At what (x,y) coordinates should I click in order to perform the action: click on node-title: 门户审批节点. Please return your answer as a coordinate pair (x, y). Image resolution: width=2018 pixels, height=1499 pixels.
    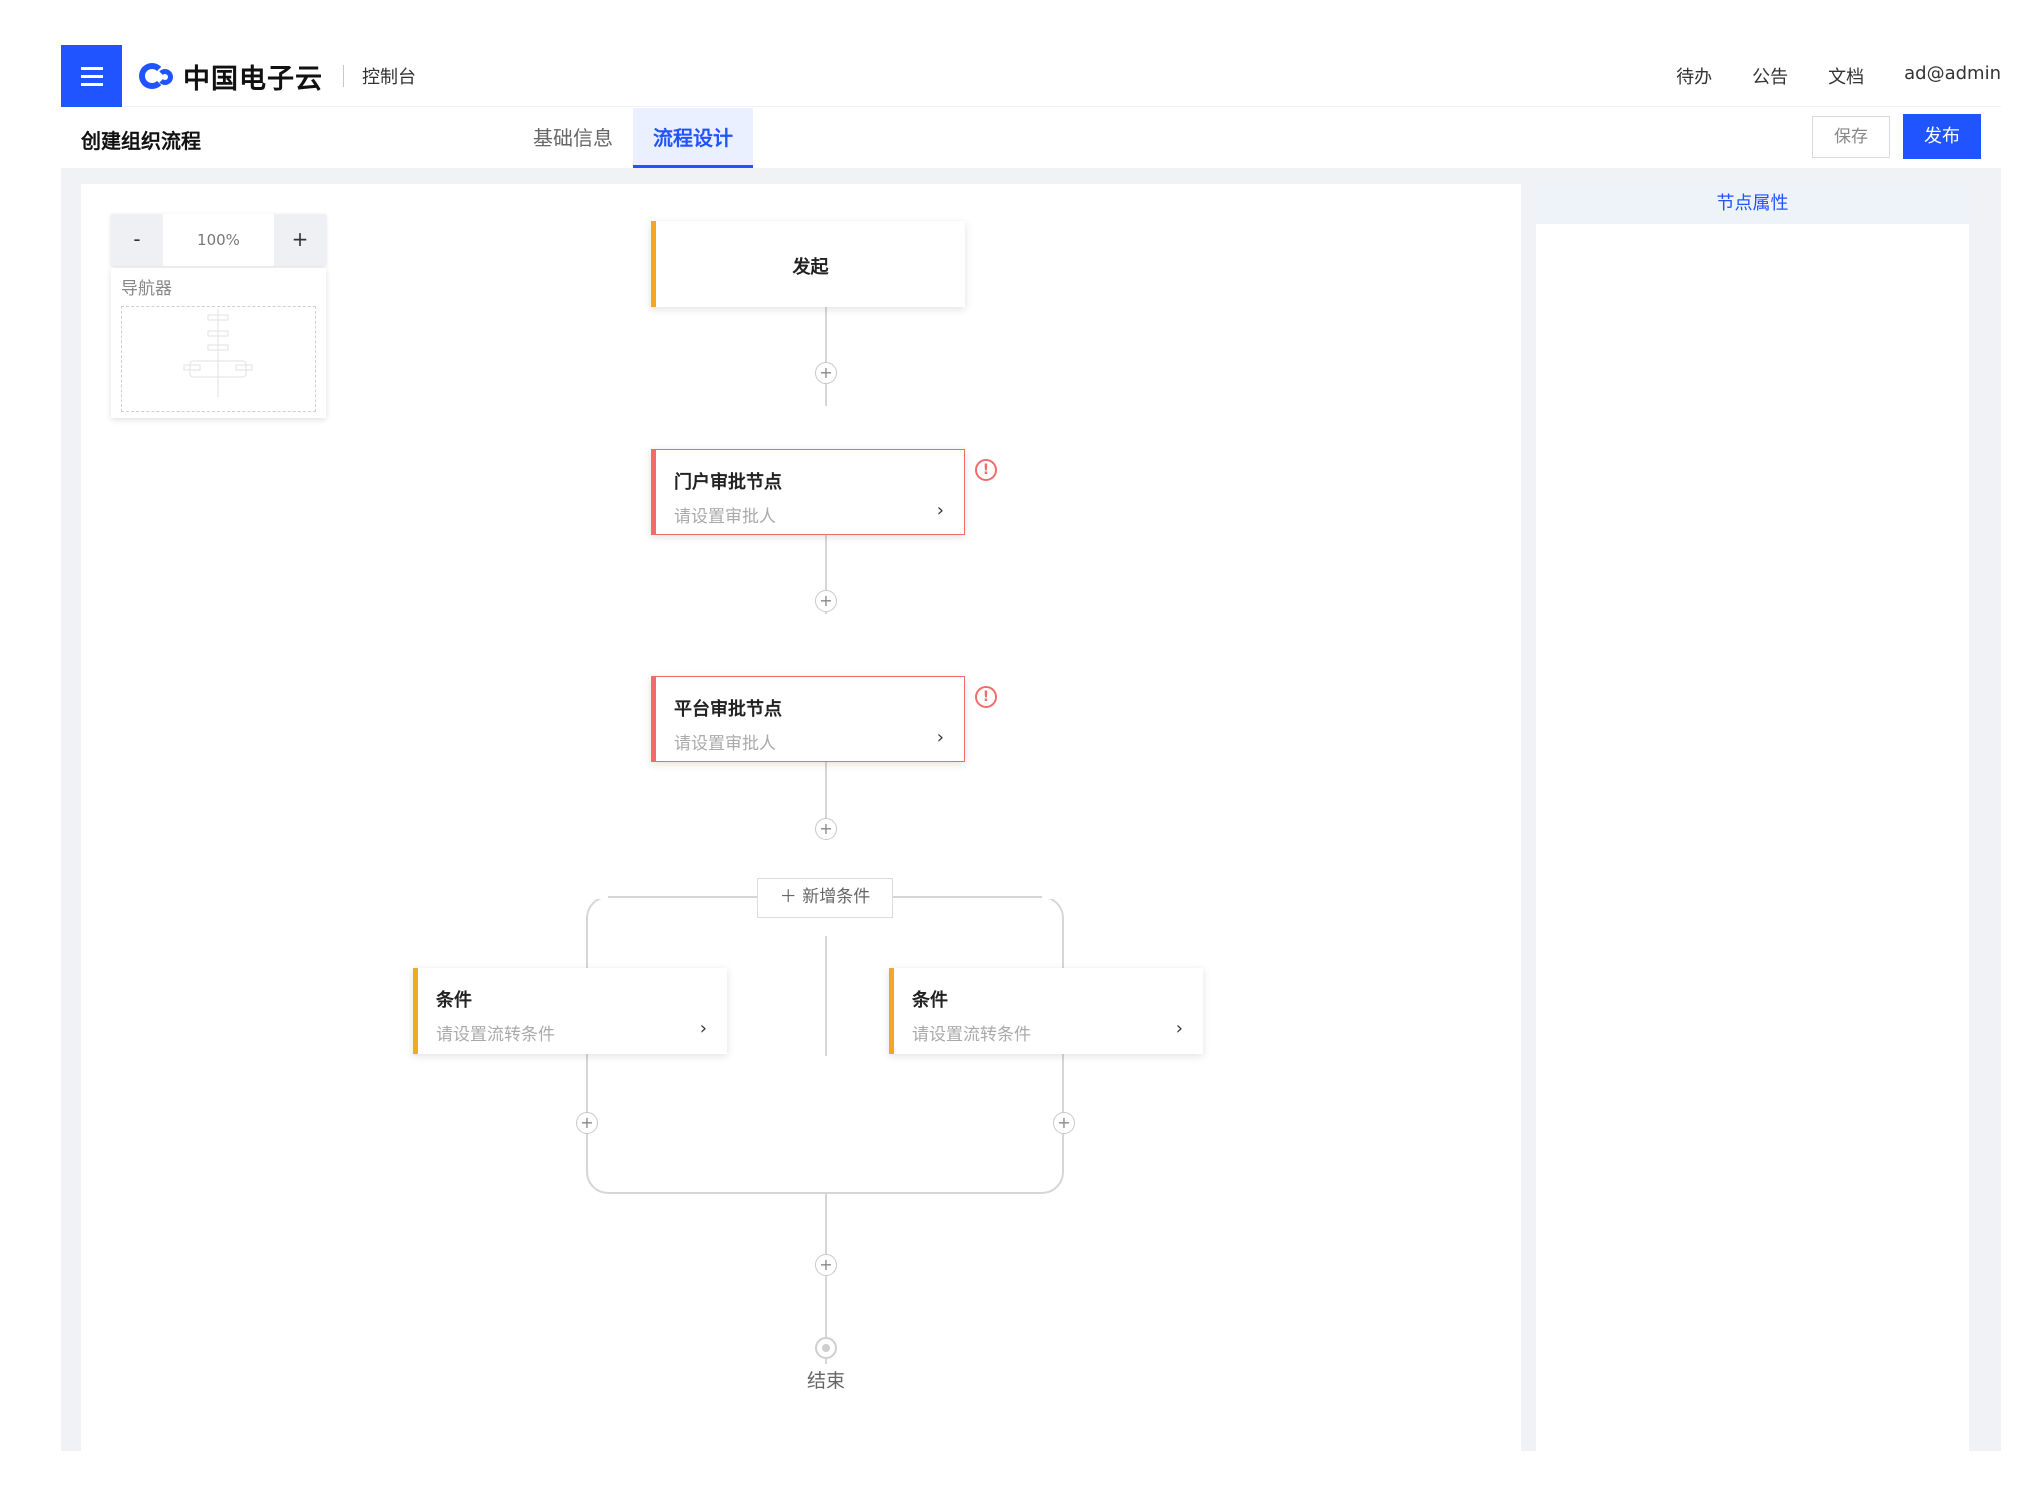
    Looking at the image, I should click on (728, 482).